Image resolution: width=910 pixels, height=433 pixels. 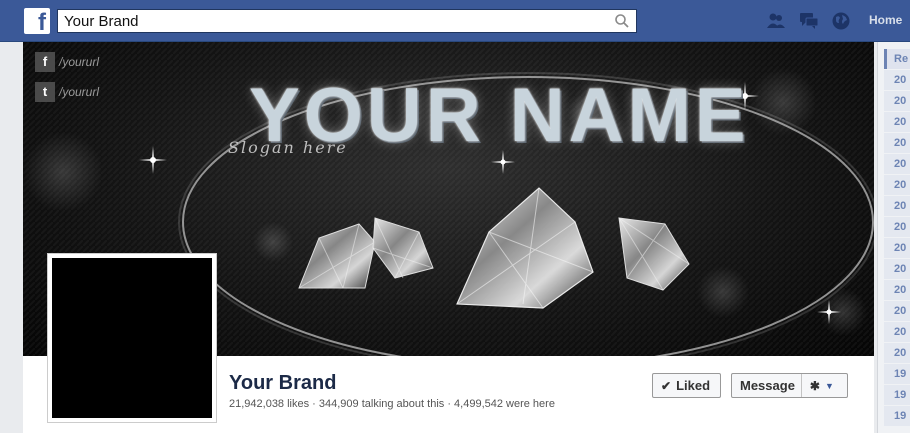 I want to click on top-bar: f Your Brand Home, so click(x=455, y=21).